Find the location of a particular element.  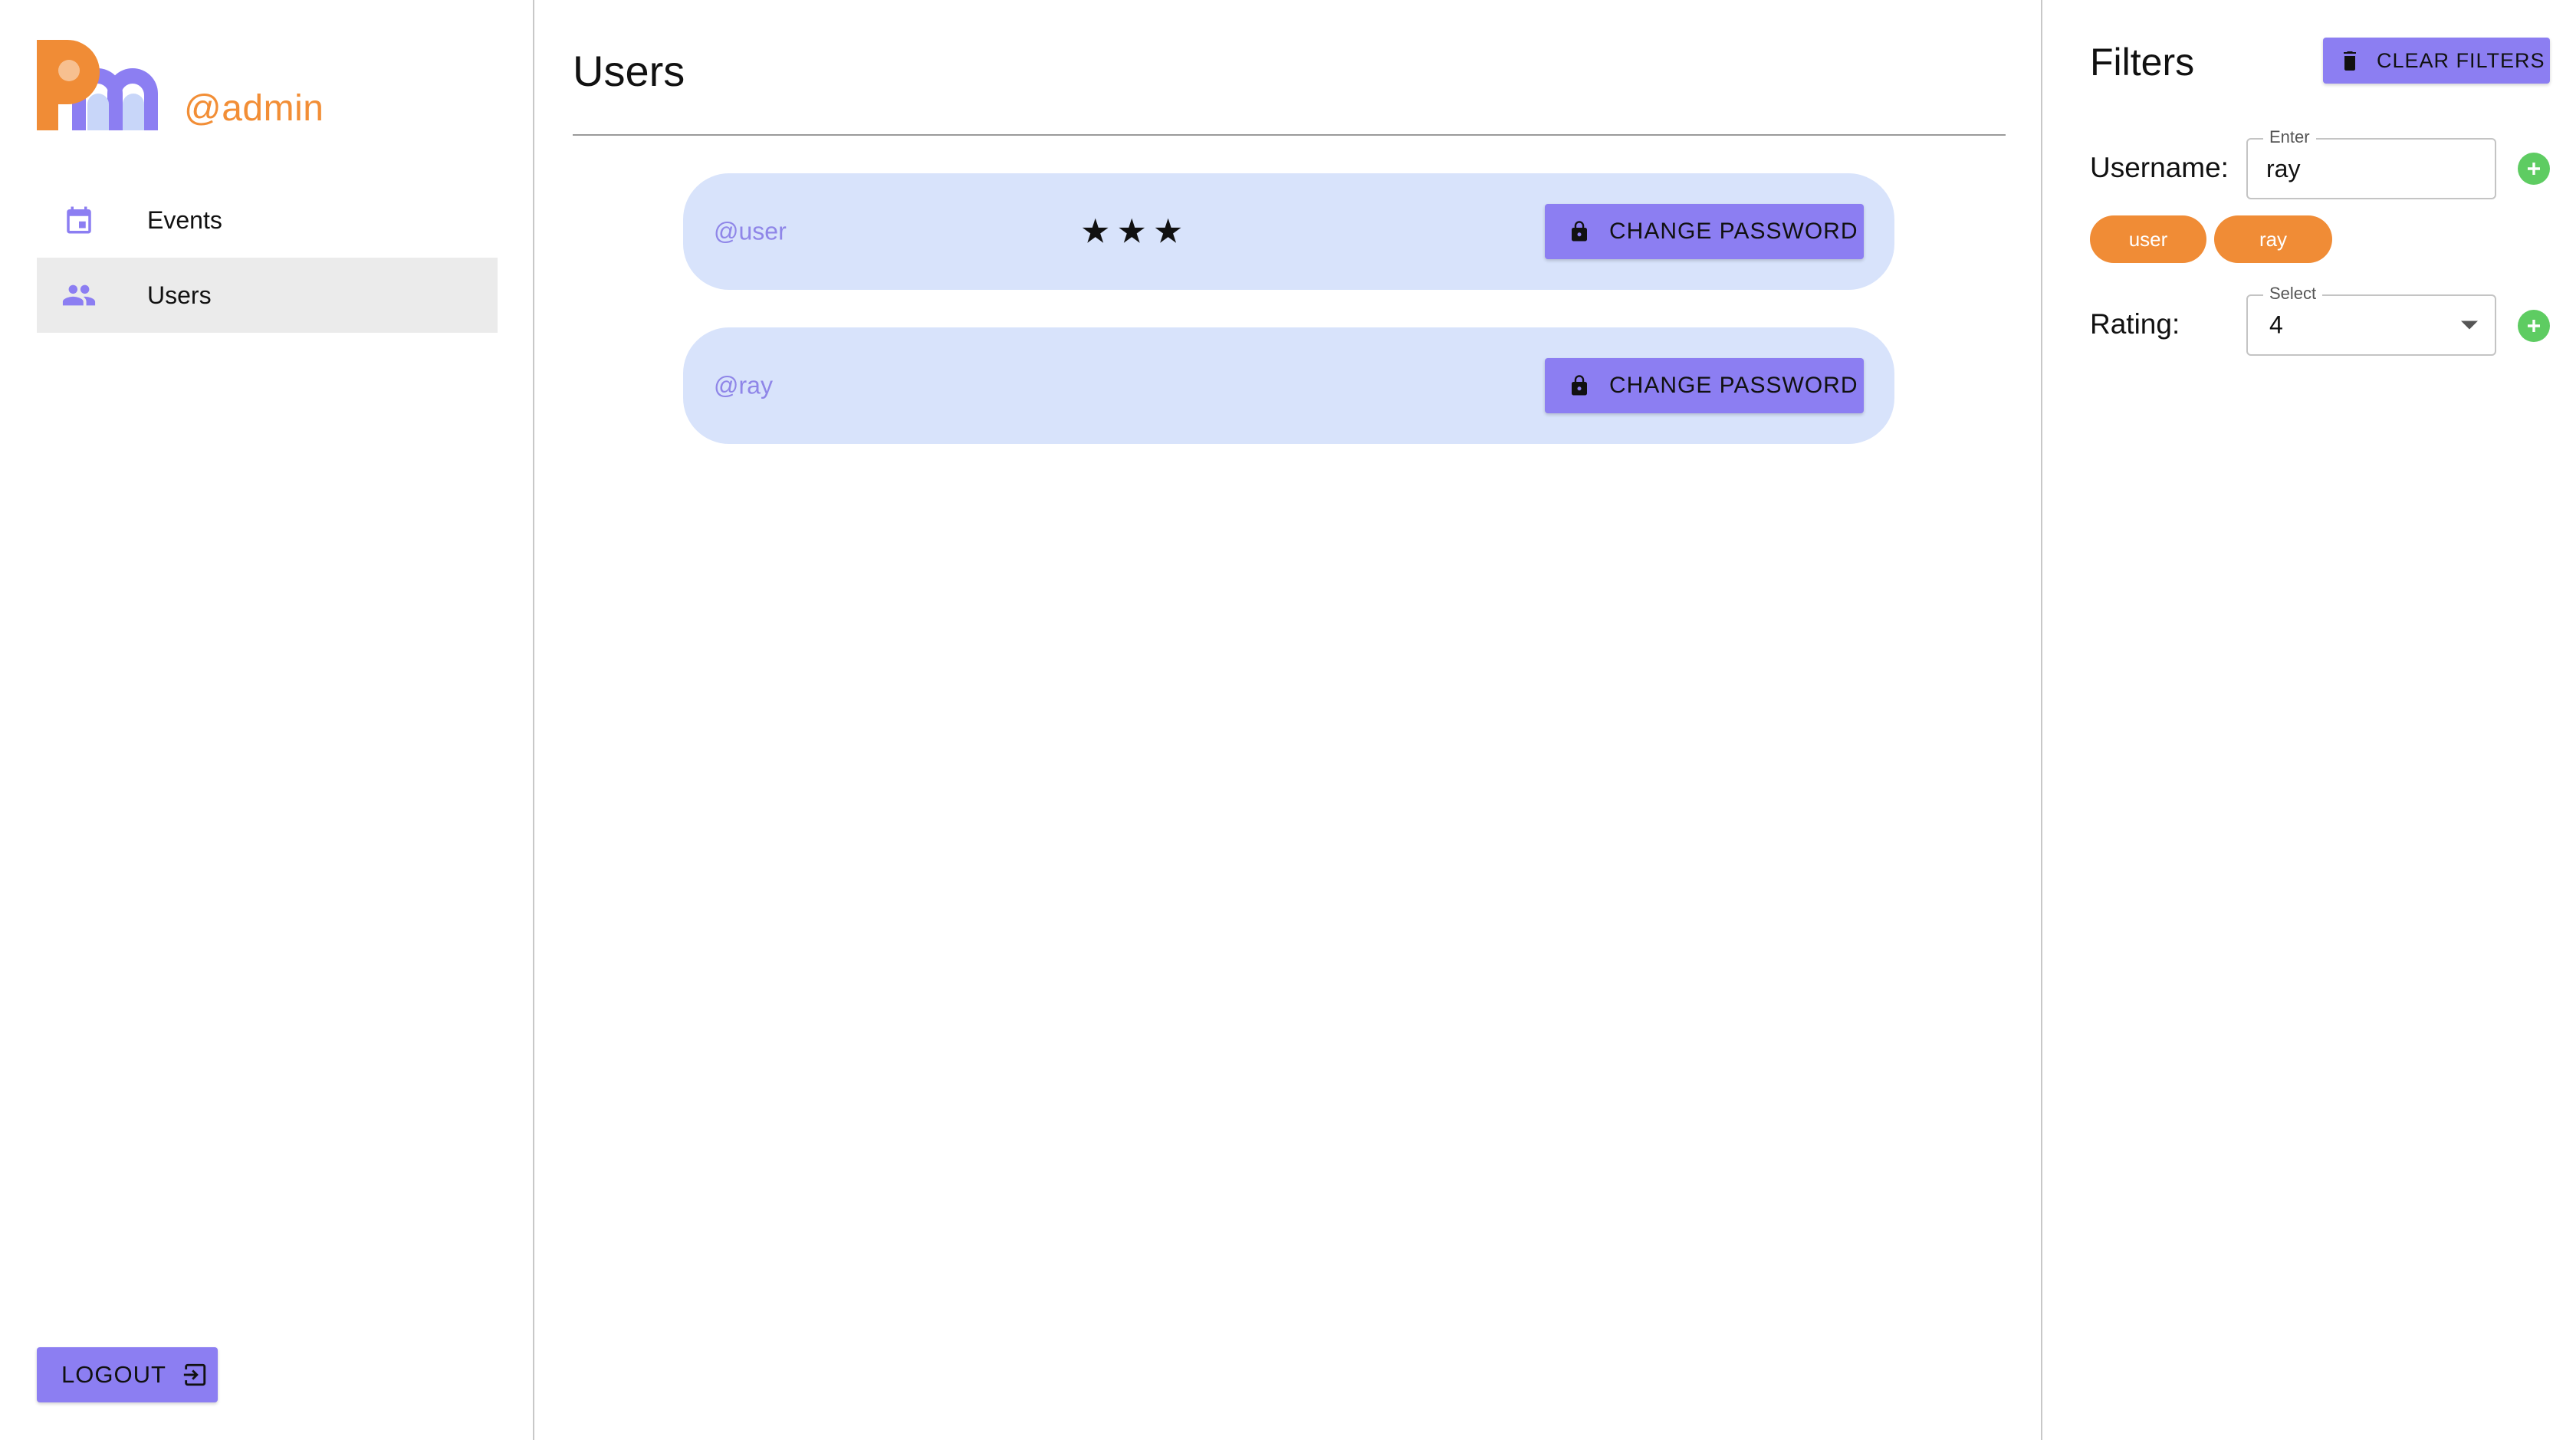

rating-select: Select 4 is located at coordinates (2371, 320).